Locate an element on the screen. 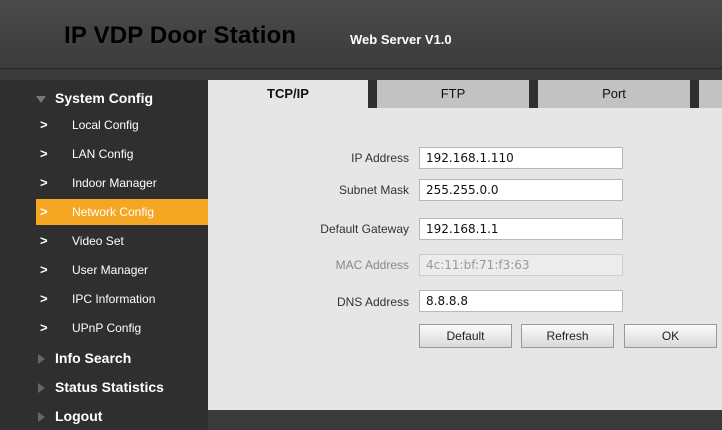 This screenshot has height=430, width=722. sidebar-item-label: Local Config is located at coordinates (105, 125).